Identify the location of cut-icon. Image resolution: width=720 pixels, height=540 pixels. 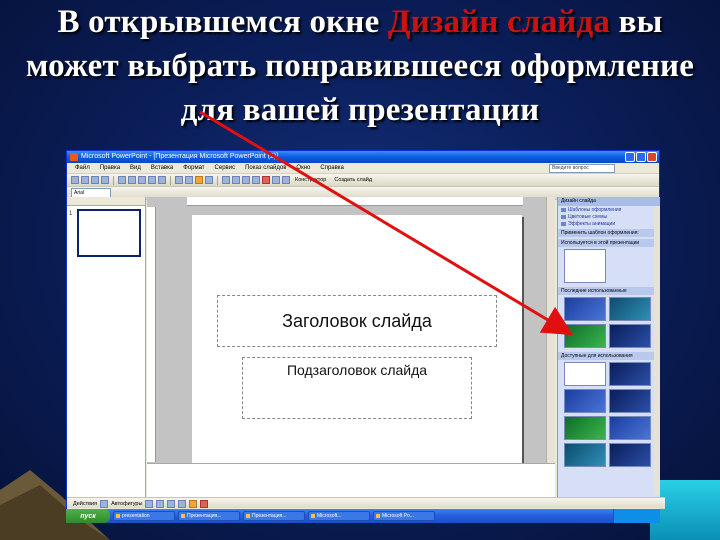
(122, 180).